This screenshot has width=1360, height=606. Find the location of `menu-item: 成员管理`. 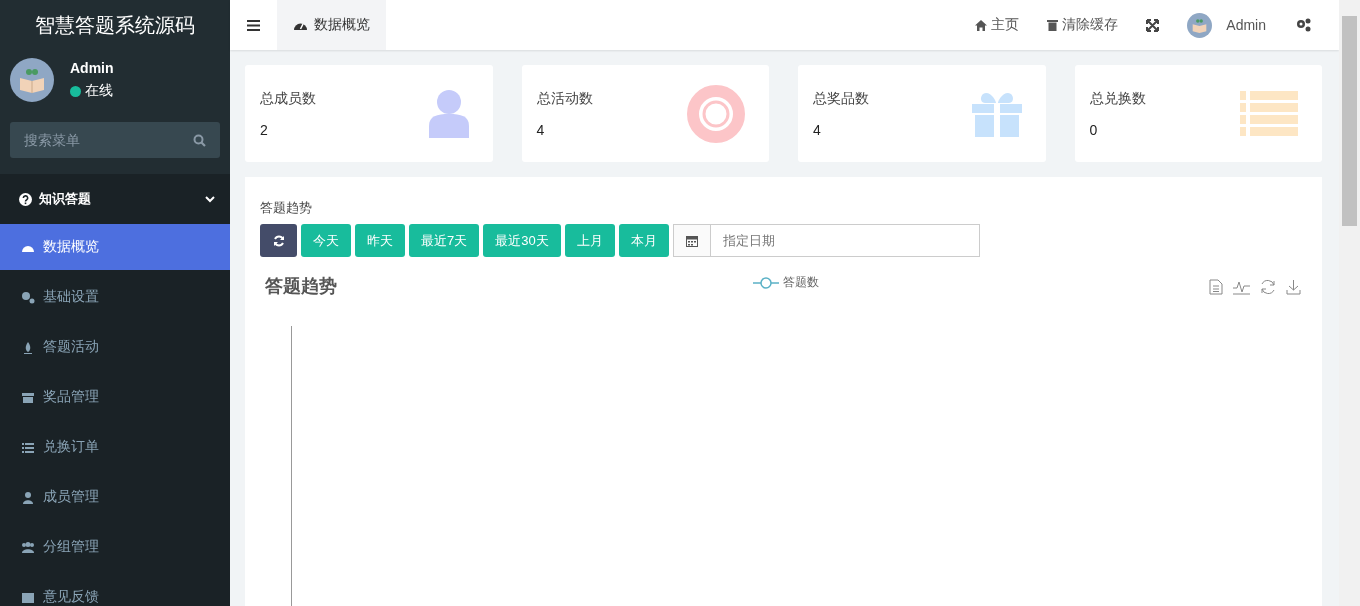

menu-item: 成员管理 is located at coordinates (115, 497).